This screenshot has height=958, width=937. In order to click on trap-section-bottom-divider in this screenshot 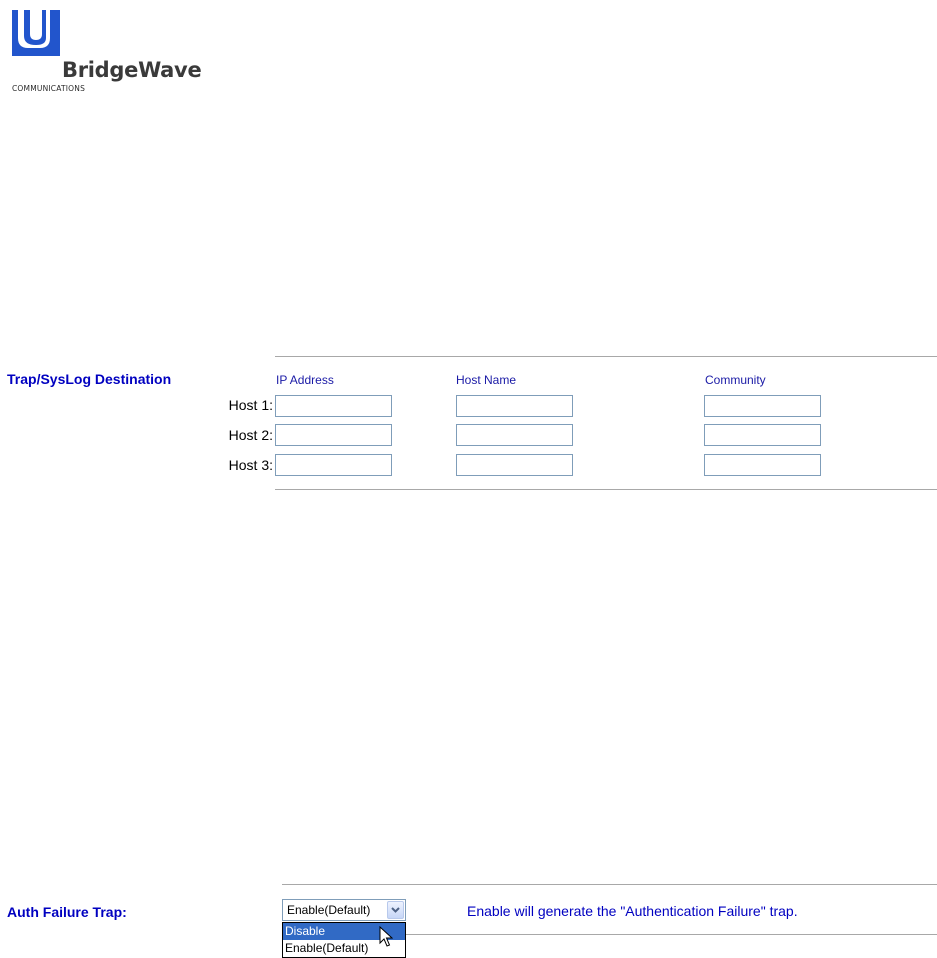, I will do `click(606, 489)`.